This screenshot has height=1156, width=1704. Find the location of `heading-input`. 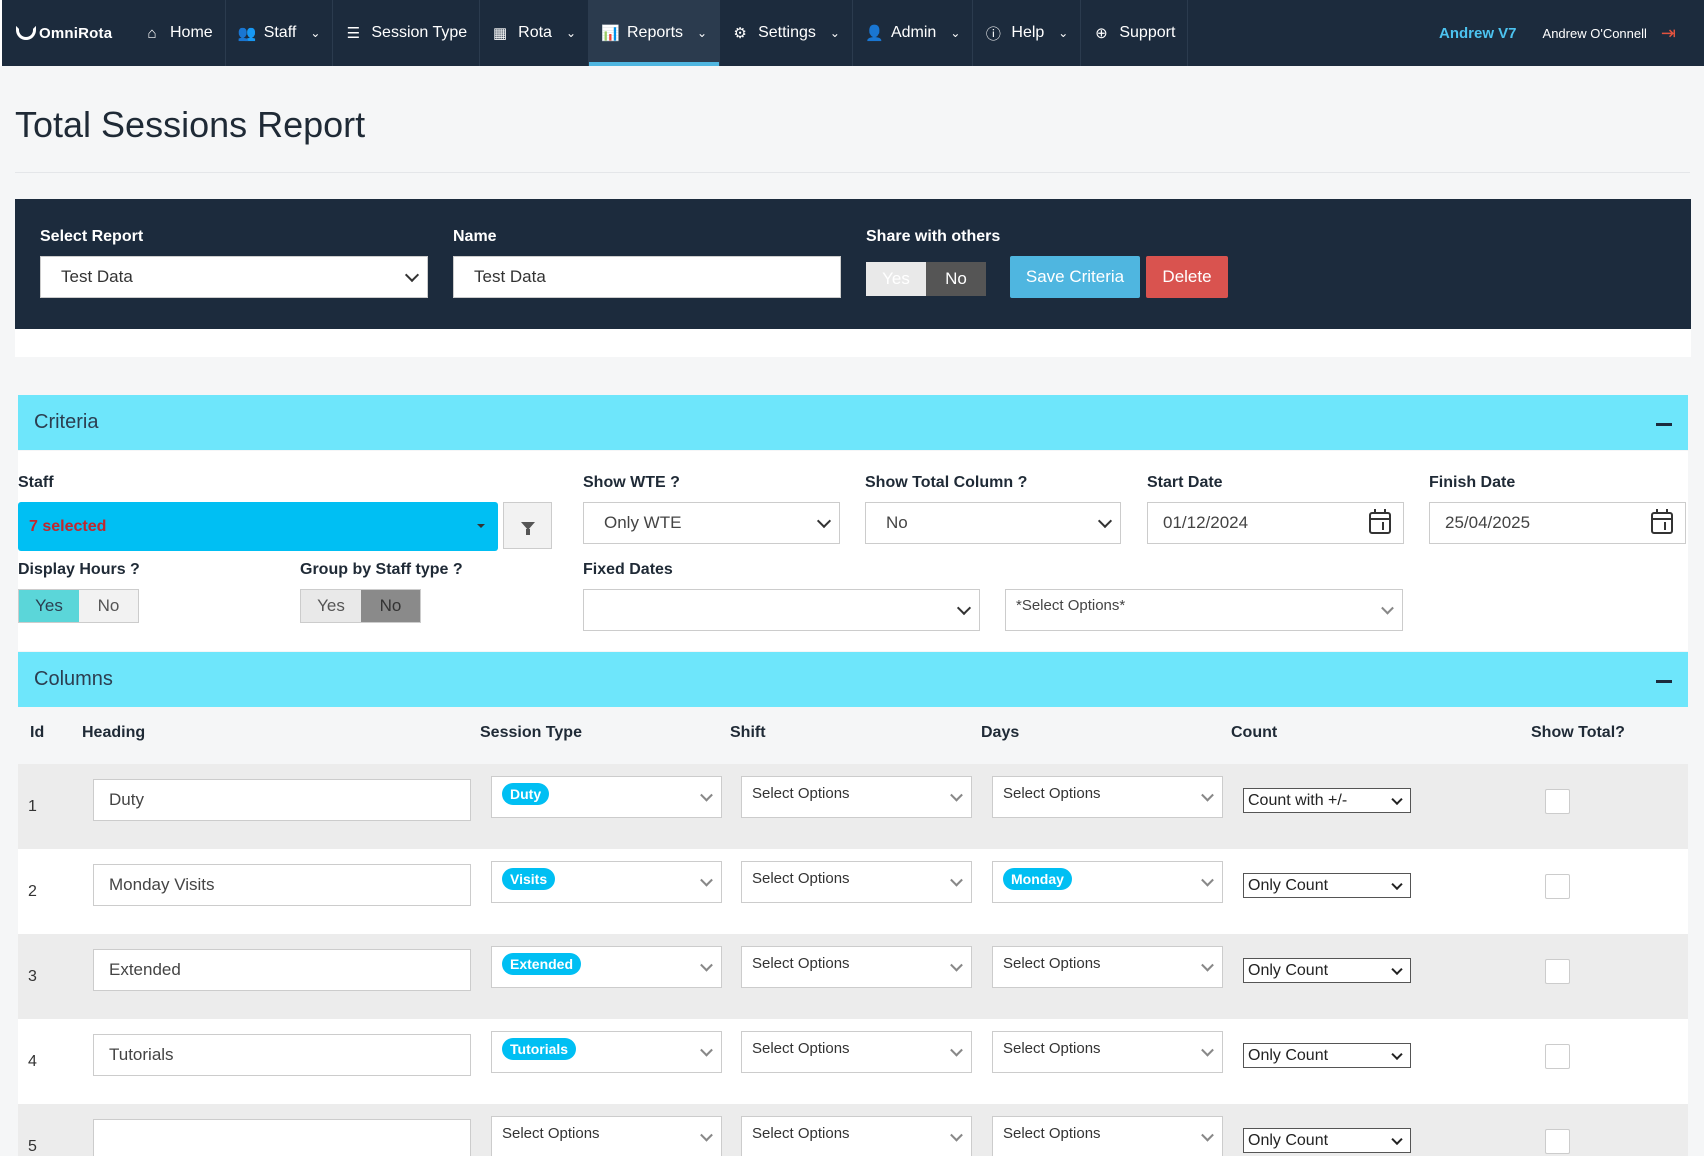

heading-input is located at coordinates (282, 1137).